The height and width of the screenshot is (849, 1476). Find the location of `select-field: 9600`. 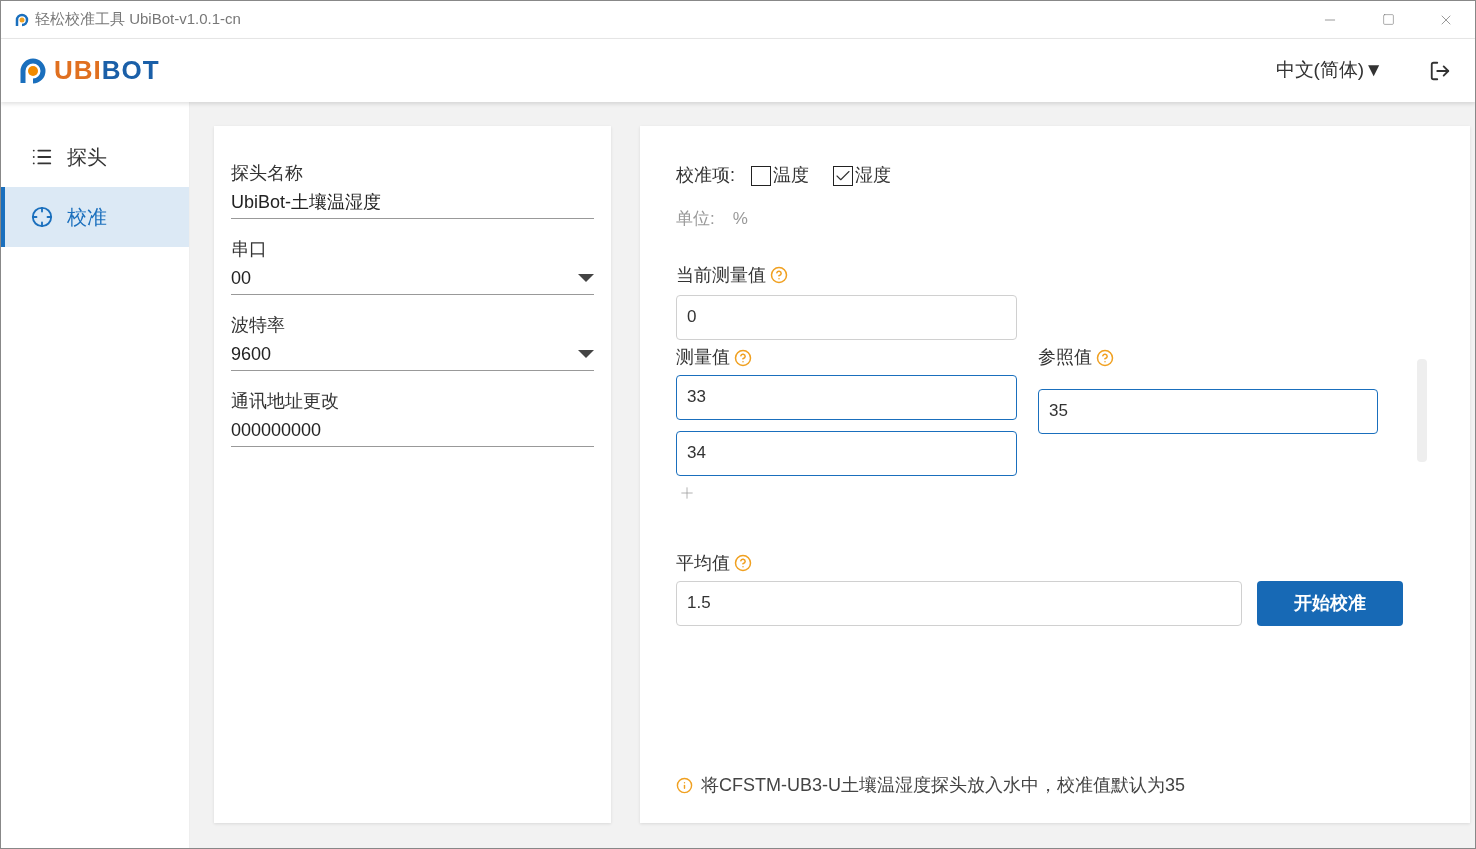

select-field: 9600 is located at coordinates (412, 354).